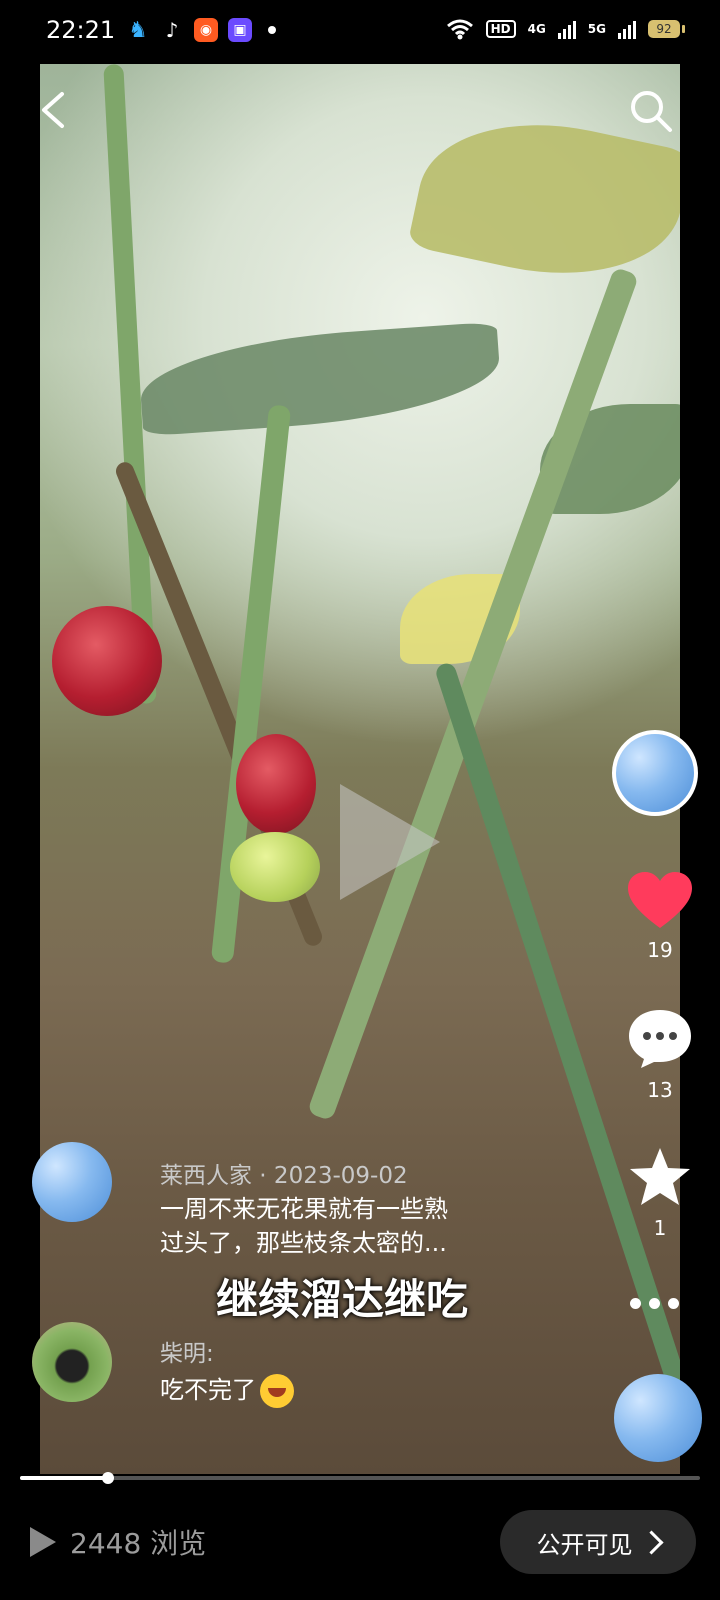 This screenshot has width=720, height=1600. Describe the element at coordinates (187, 1354) in the screenshot. I see `commenter-name: 柴明:` at that location.